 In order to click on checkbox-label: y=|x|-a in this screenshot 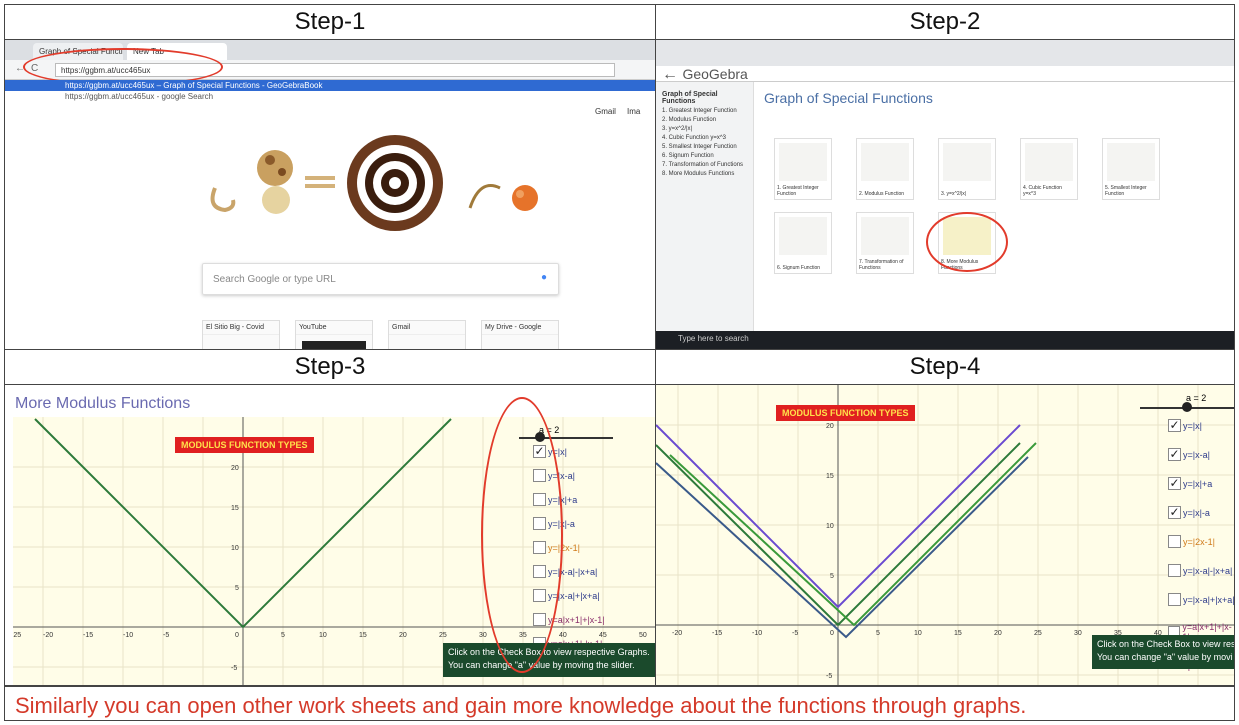, I will do `click(1196, 512)`.